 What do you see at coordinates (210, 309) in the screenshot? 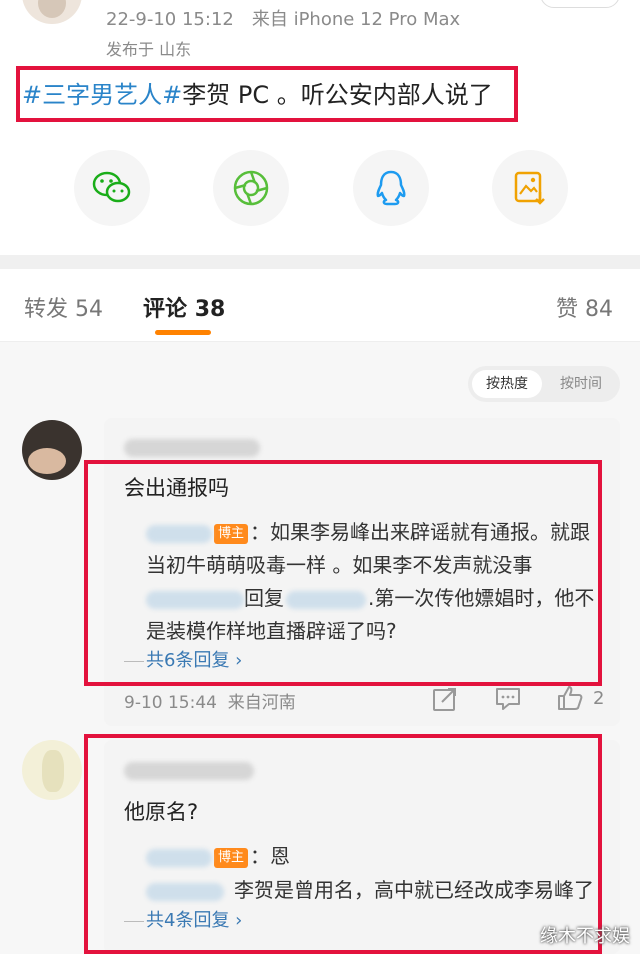
I see `tab-comments-count: 38` at bounding box center [210, 309].